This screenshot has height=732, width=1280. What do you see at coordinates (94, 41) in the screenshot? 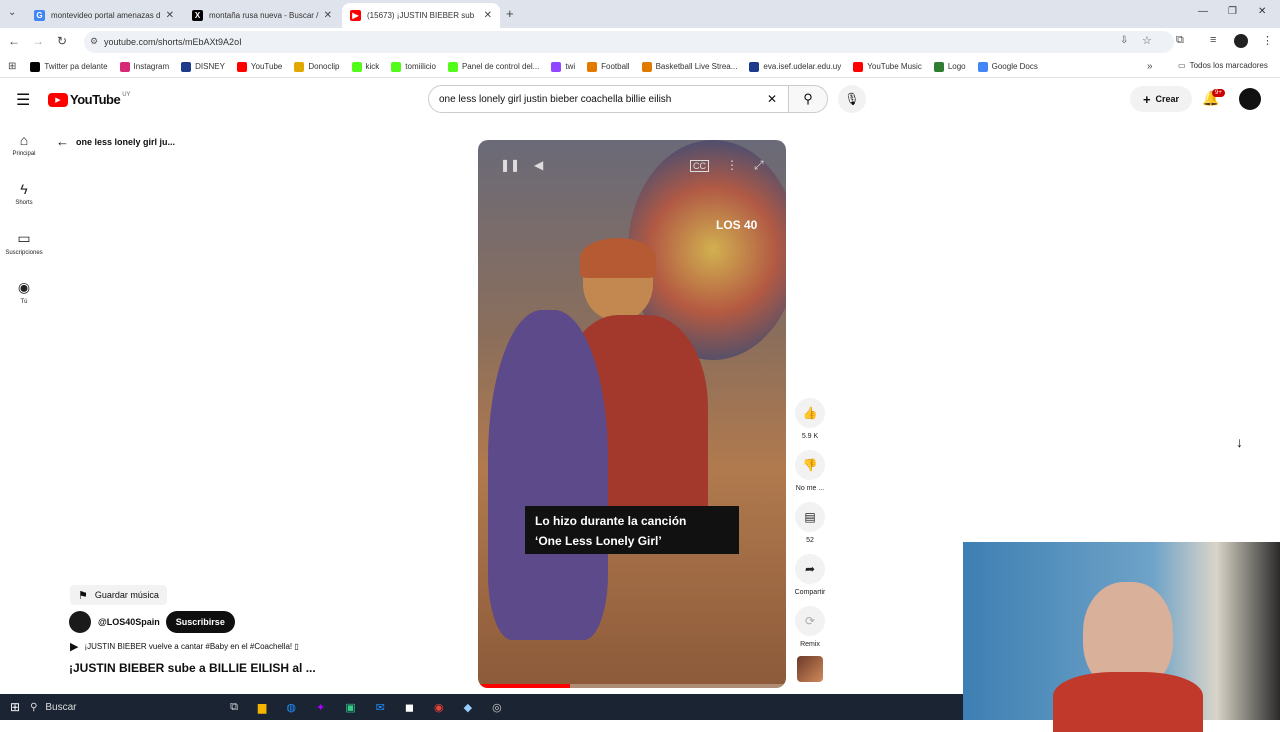
I see `site-info-icon: ⚙` at bounding box center [94, 41].